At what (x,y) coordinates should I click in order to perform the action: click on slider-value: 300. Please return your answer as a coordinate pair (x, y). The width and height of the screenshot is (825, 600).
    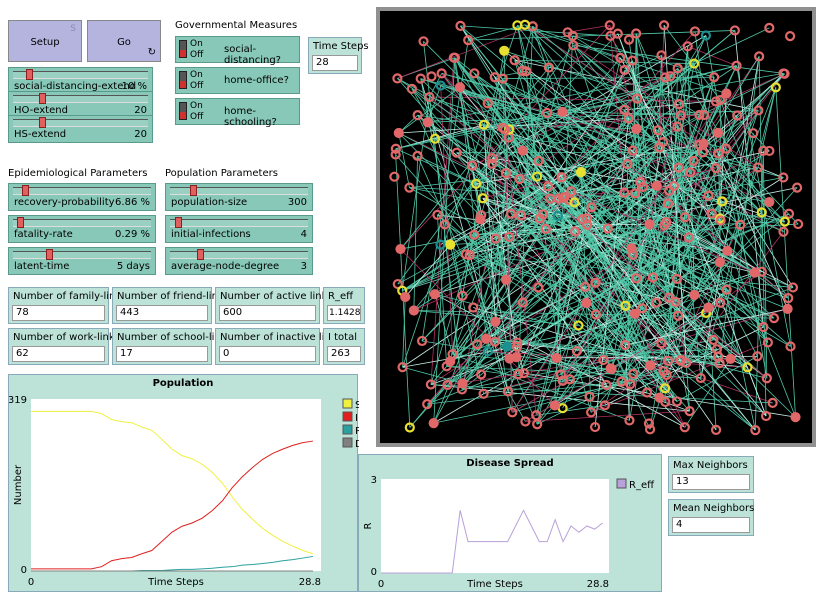
    Looking at the image, I should click on (297, 202).